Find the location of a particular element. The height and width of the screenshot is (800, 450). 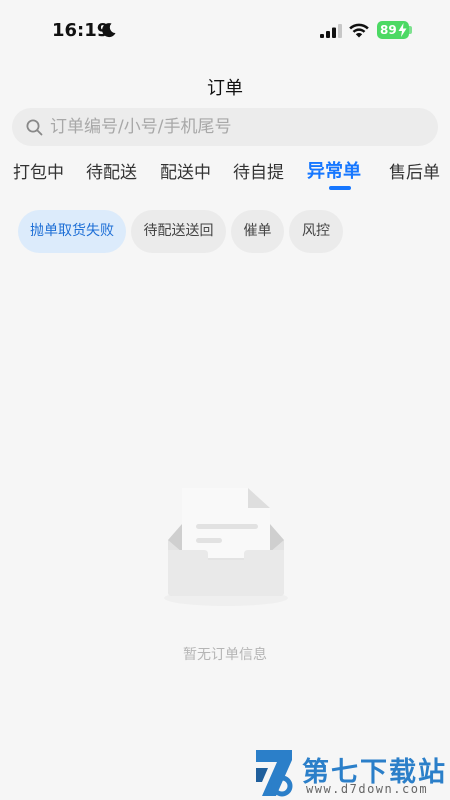

tab-awaiting-pickup: 待自提 is located at coordinates (258, 170).